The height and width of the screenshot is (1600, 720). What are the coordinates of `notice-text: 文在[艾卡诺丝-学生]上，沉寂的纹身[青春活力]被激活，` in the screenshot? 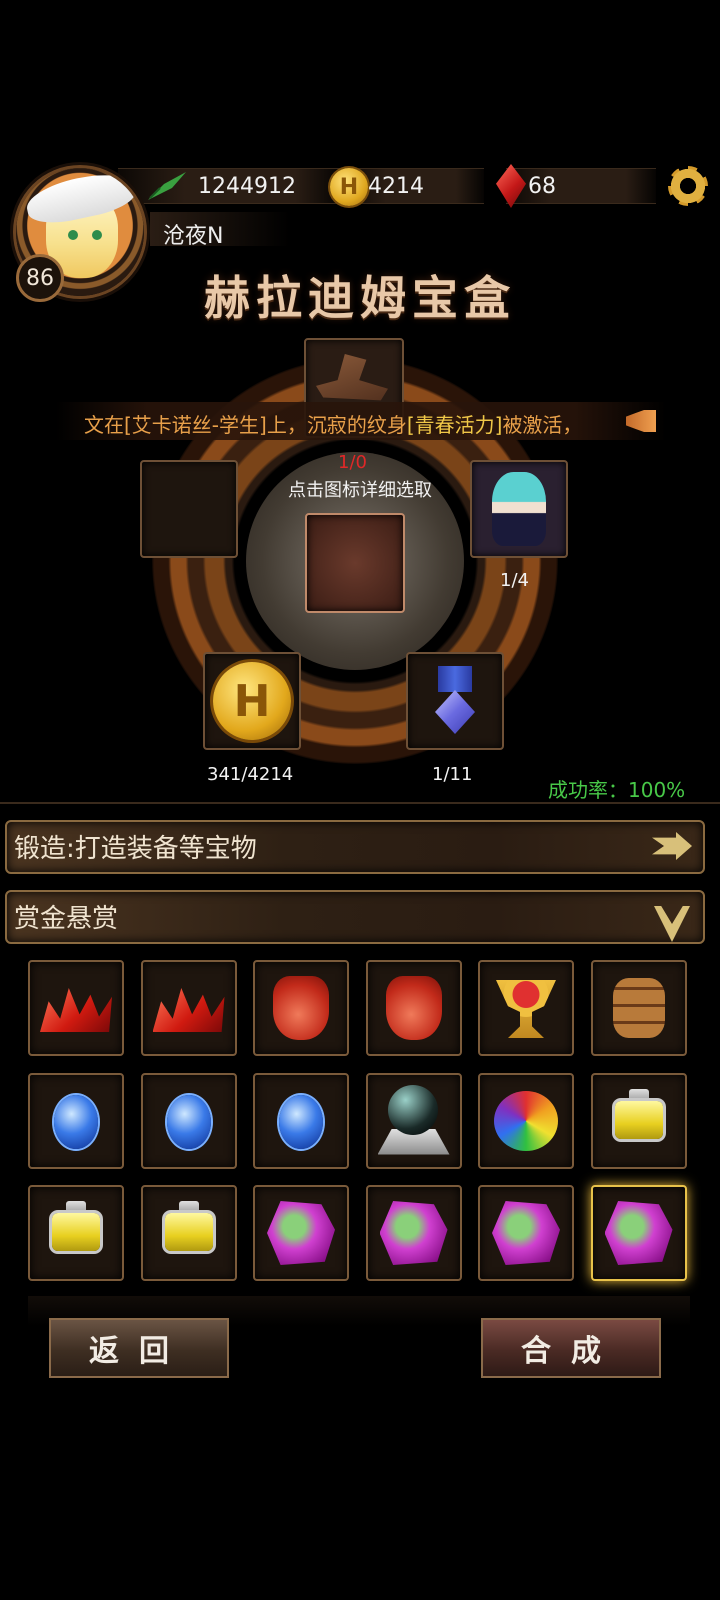 It's located at (333, 423).